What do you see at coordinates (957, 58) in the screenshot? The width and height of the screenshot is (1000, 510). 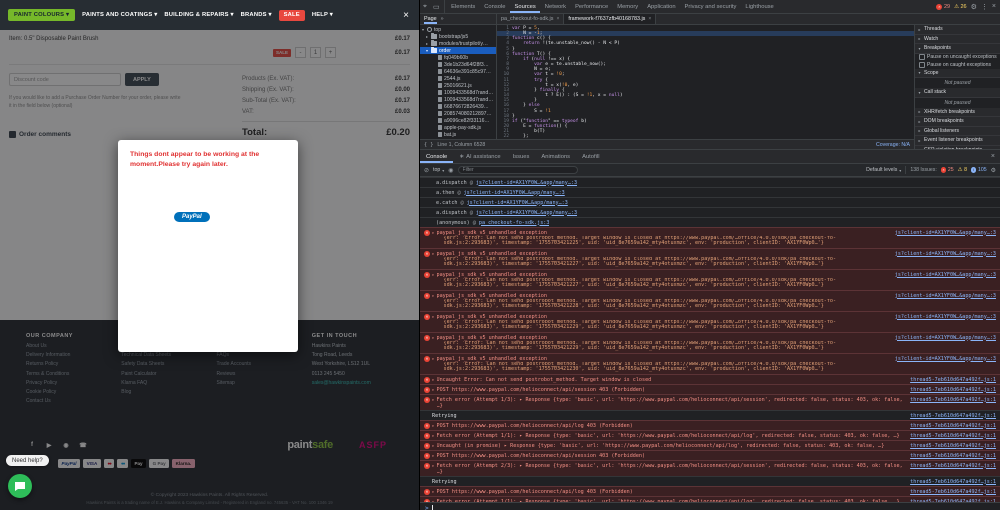 I see `debugger-row: Pause on uncaught exceptions` at bounding box center [957, 58].